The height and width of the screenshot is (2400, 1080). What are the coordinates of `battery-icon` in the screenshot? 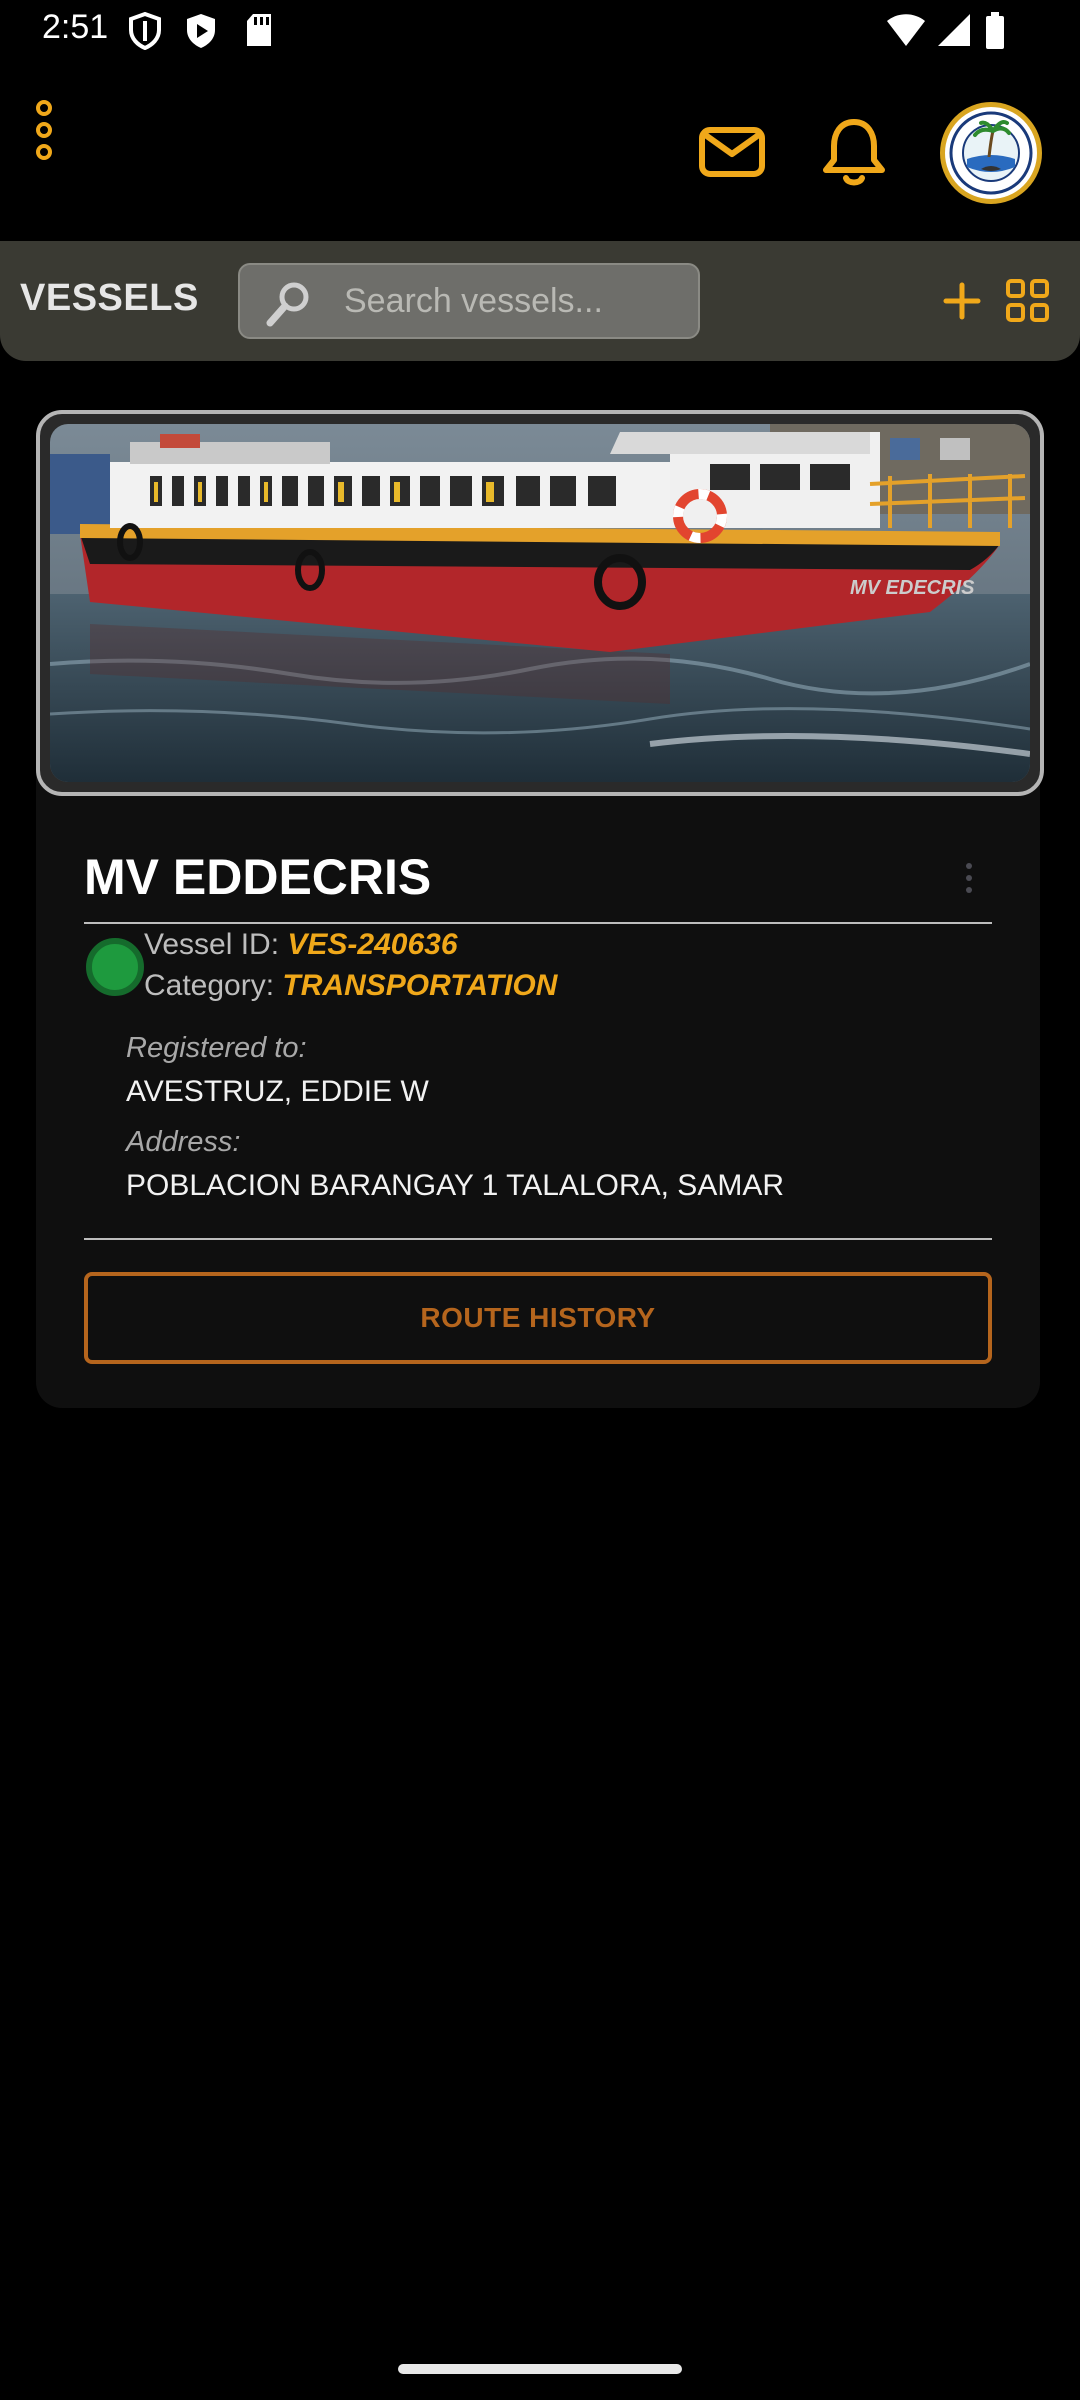 It's located at (995, 30).